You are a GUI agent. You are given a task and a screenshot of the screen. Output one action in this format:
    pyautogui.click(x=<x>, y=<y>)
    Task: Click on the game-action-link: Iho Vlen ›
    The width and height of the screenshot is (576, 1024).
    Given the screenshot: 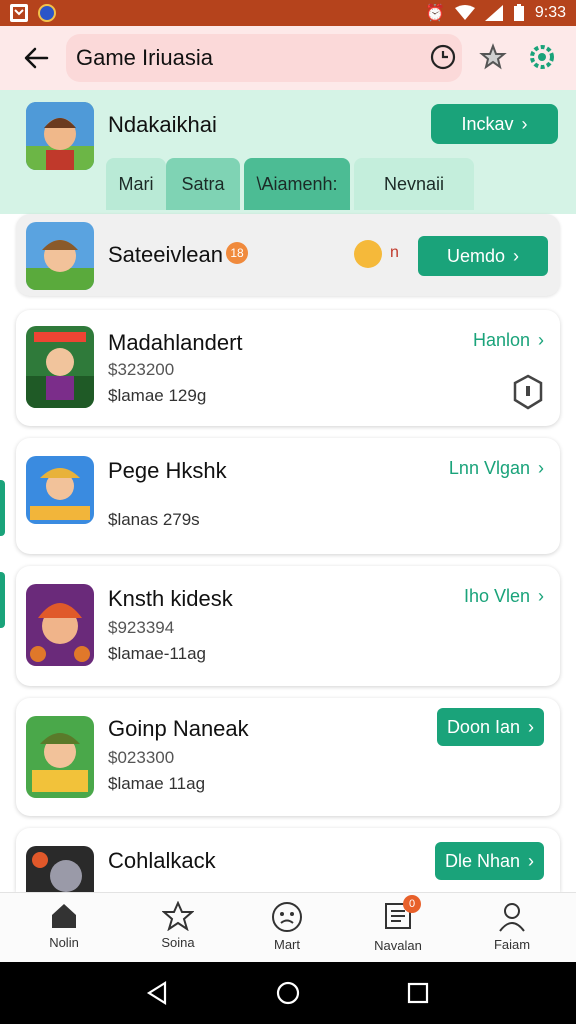 What is the action you would take?
    pyautogui.click(x=504, y=596)
    